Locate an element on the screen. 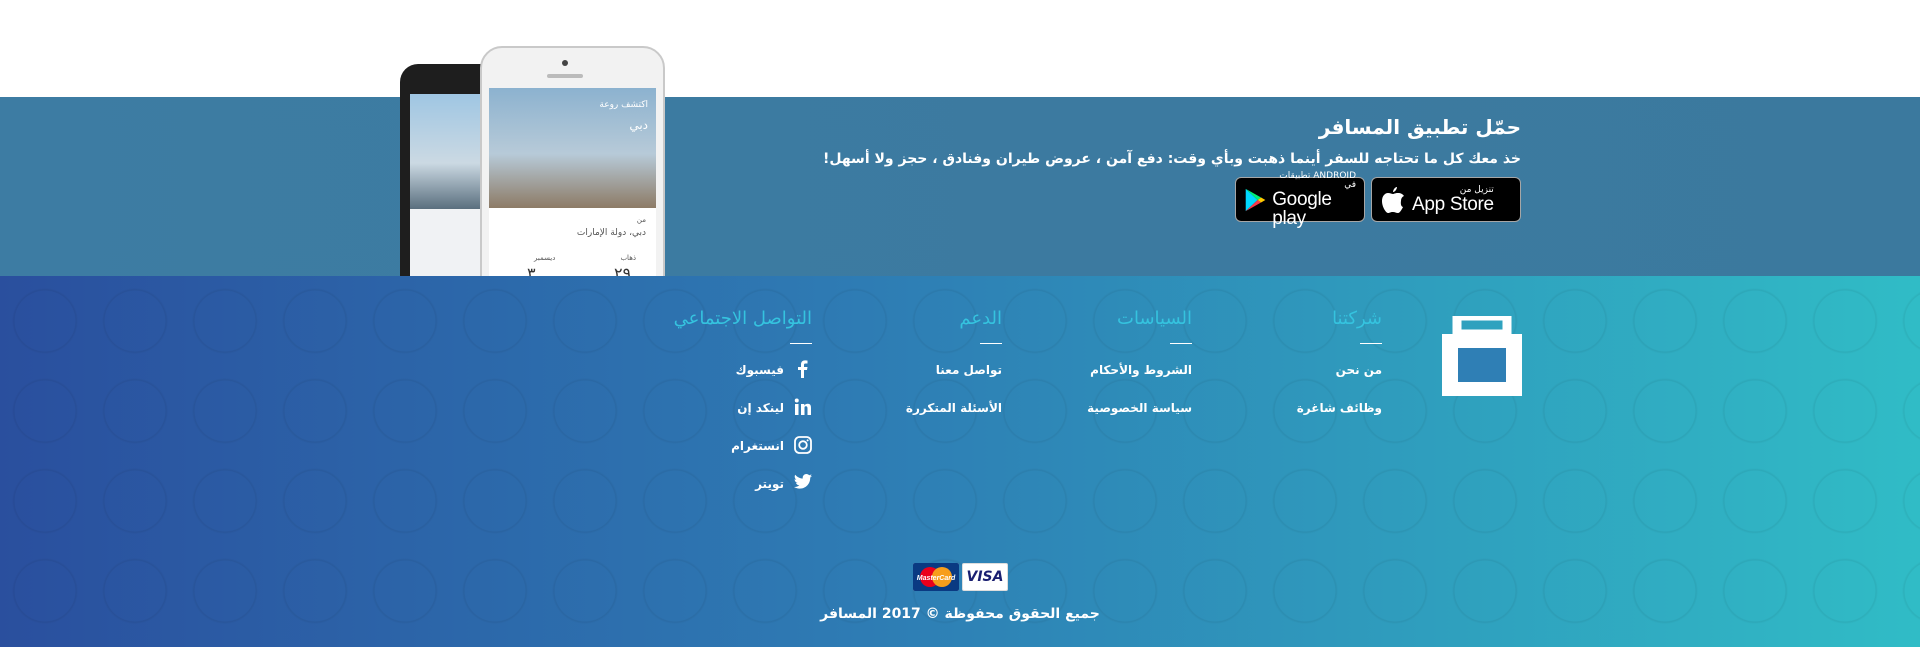 The width and height of the screenshot is (1920, 647). linkedin-icon is located at coordinates (803, 407).